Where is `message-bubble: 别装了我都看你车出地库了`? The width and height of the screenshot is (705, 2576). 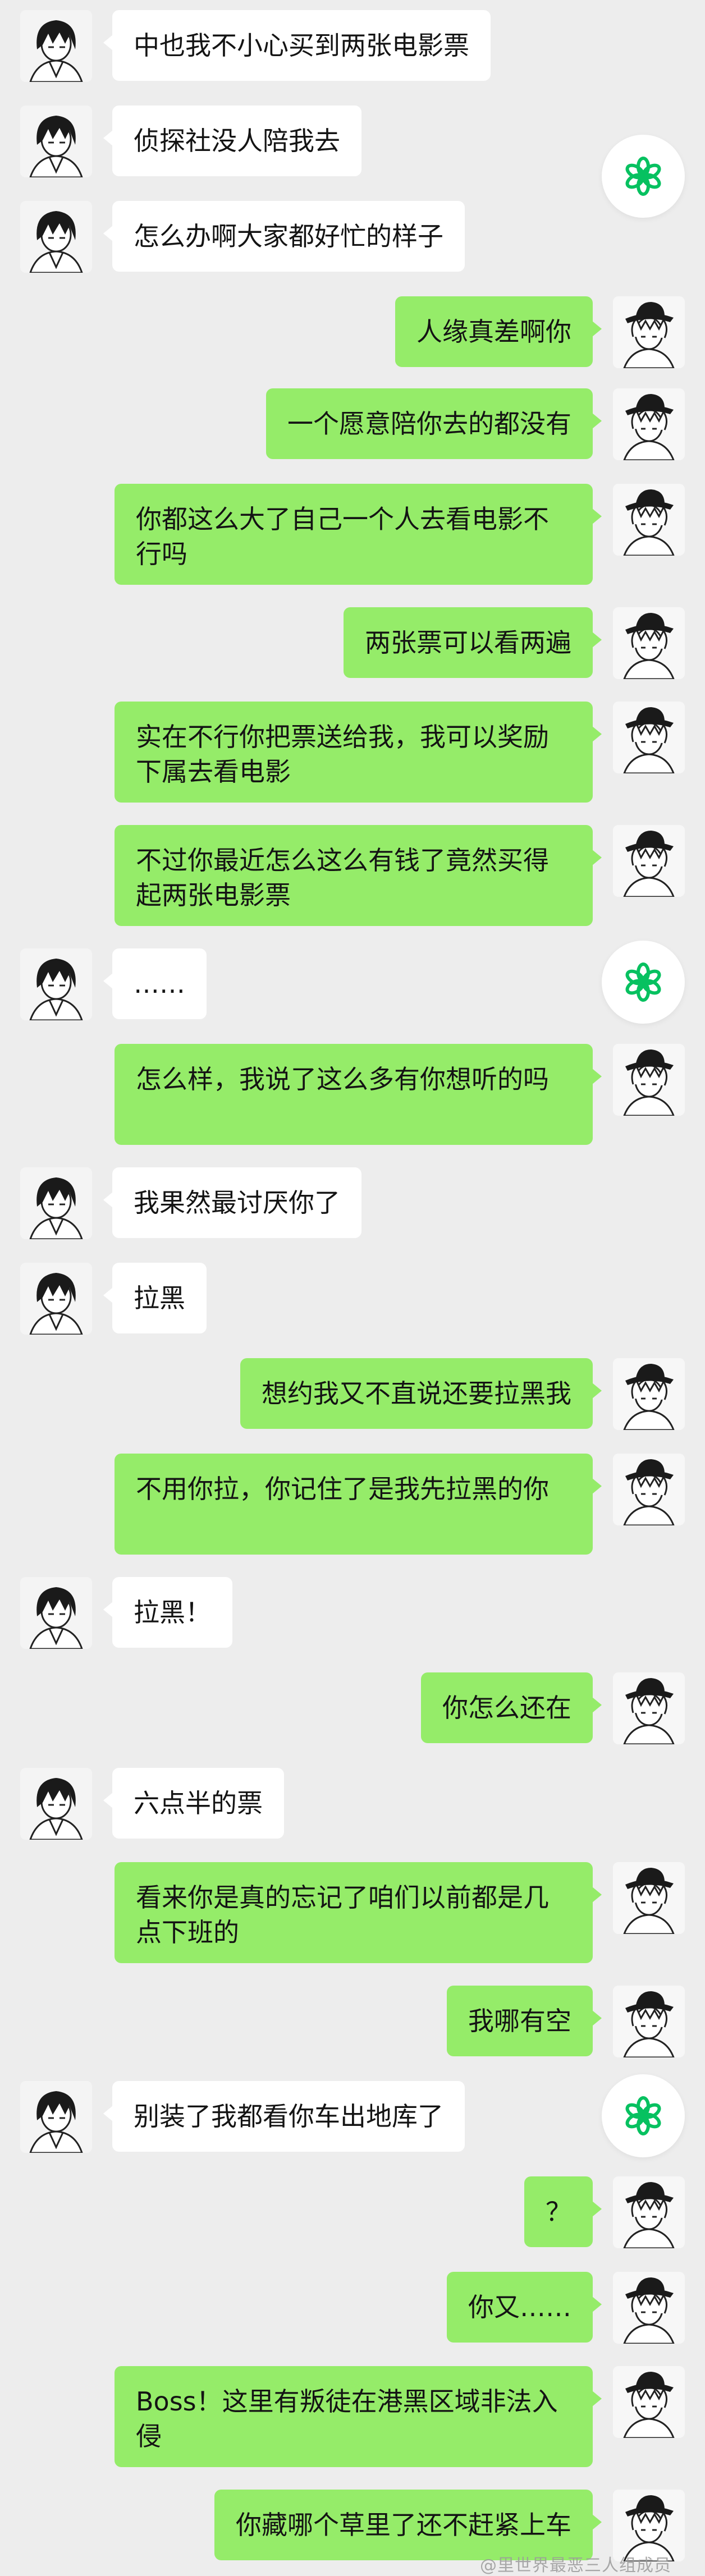 message-bubble: 别装了我都看你车出地库了 is located at coordinates (284, 2116).